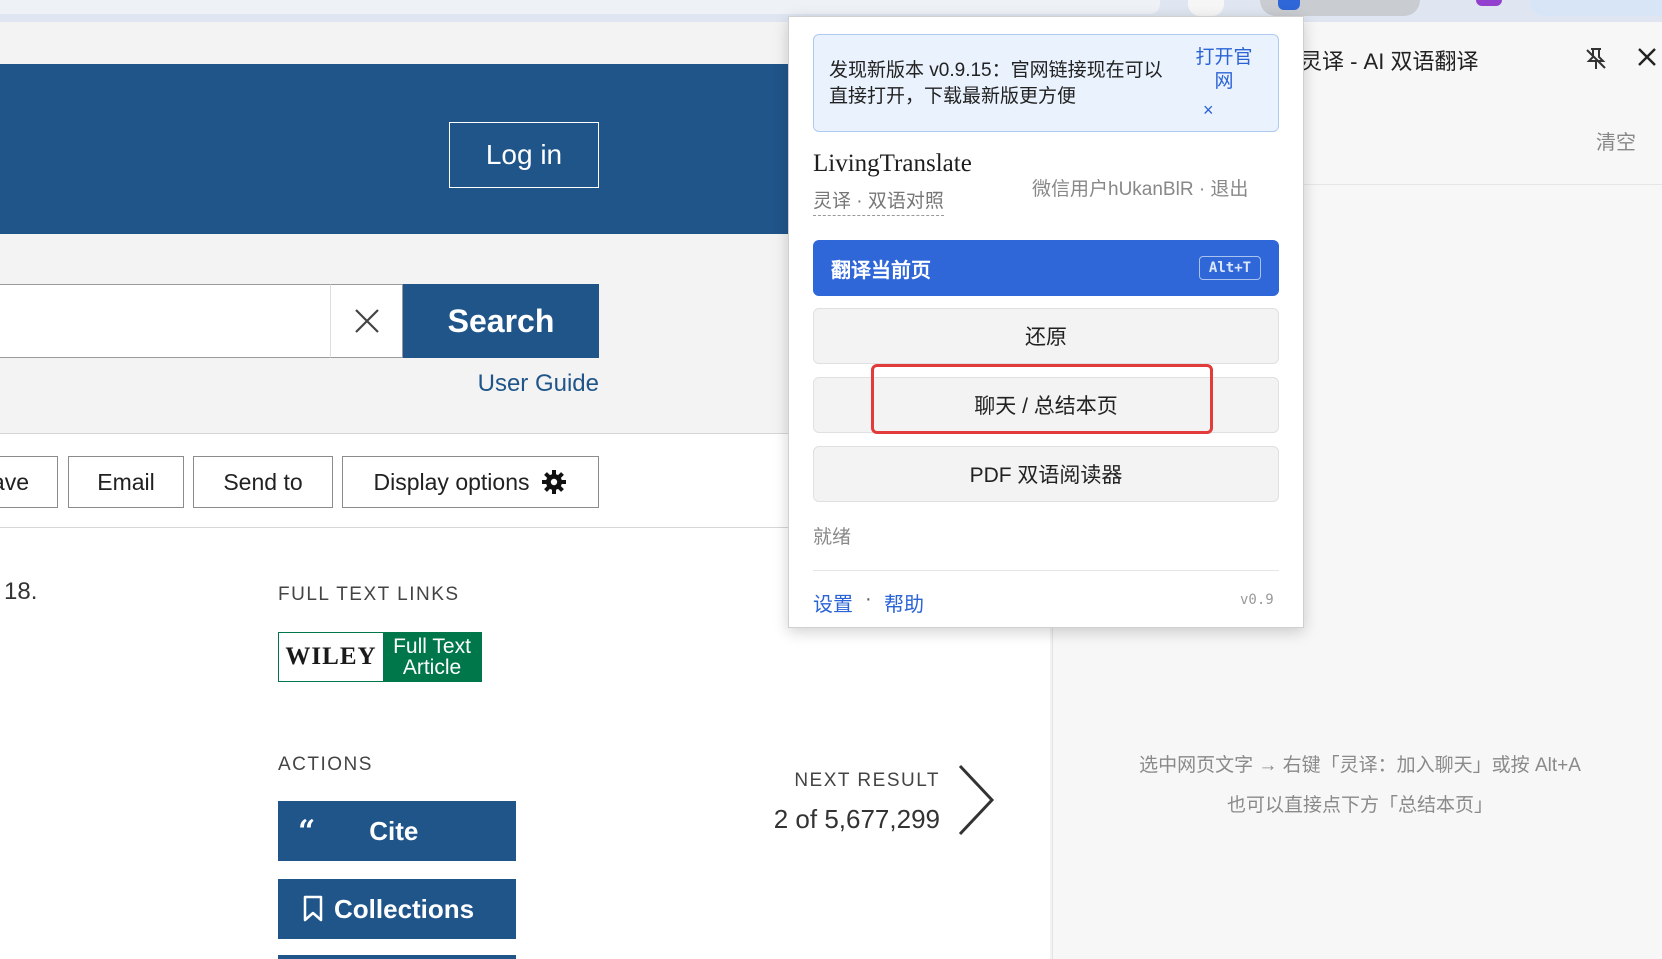 The width and height of the screenshot is (1662, 959). Describe the element at coordinates (1208, 110) in the screenshot. I see `dismiss-update-button: ×` at that location.